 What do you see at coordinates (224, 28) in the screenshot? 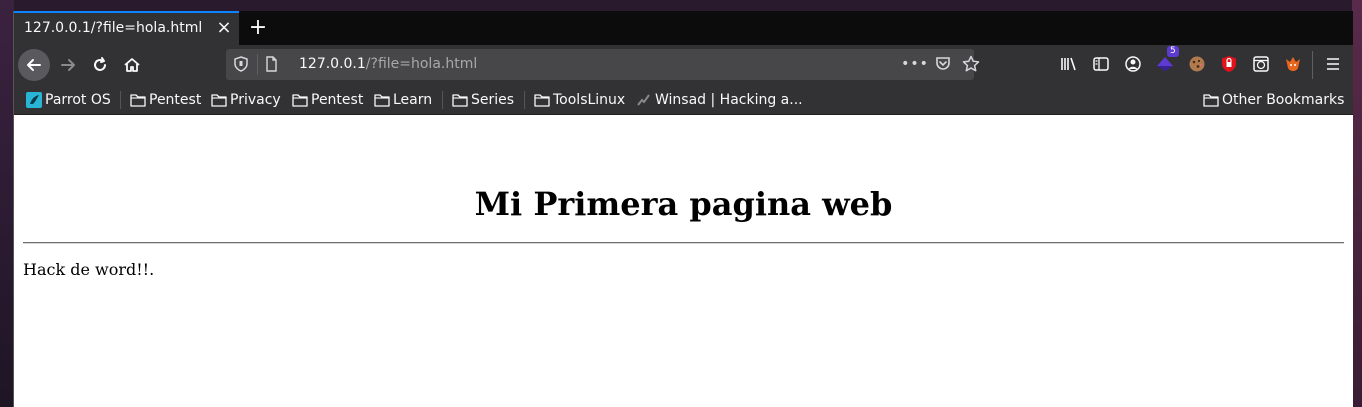
I see `close-tab-icon: ×` at bounding box center [224, 28].